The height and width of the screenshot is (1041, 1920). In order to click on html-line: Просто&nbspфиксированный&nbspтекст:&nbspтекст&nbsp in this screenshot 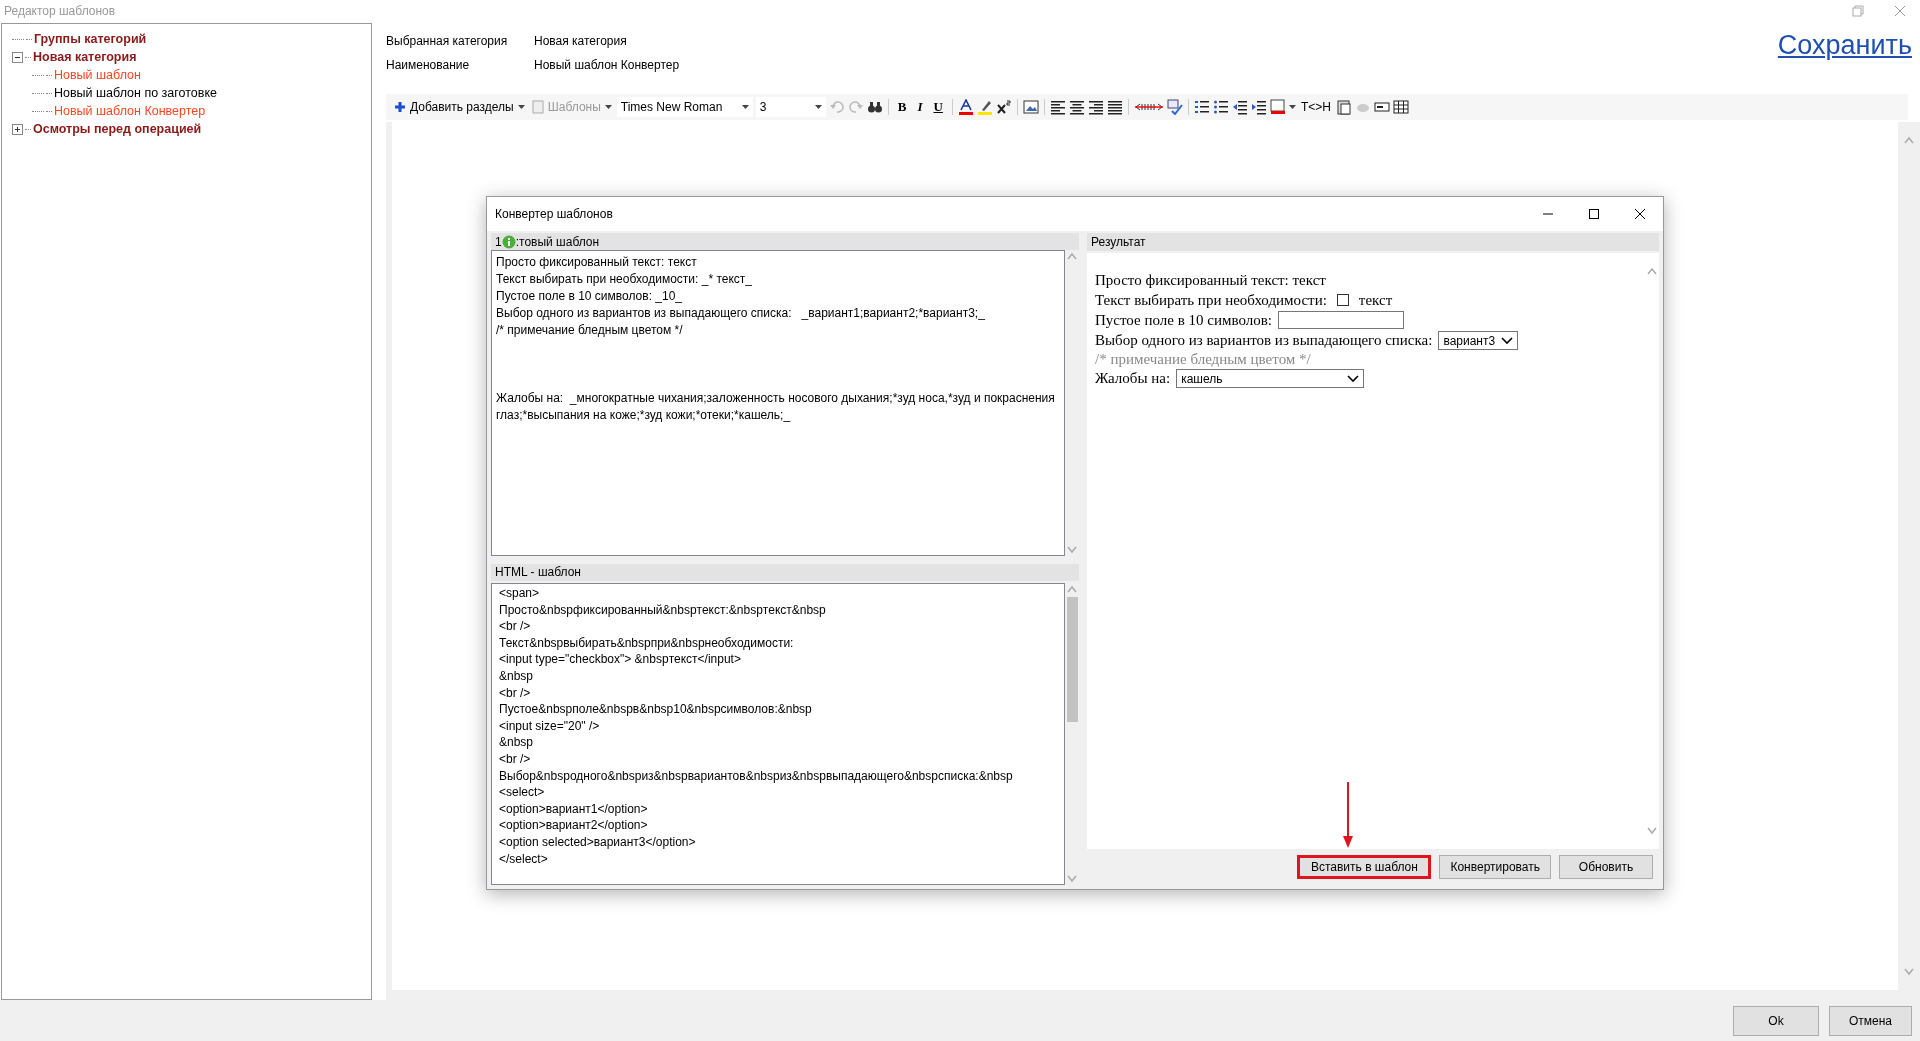, I will do `click(663, 610)`.